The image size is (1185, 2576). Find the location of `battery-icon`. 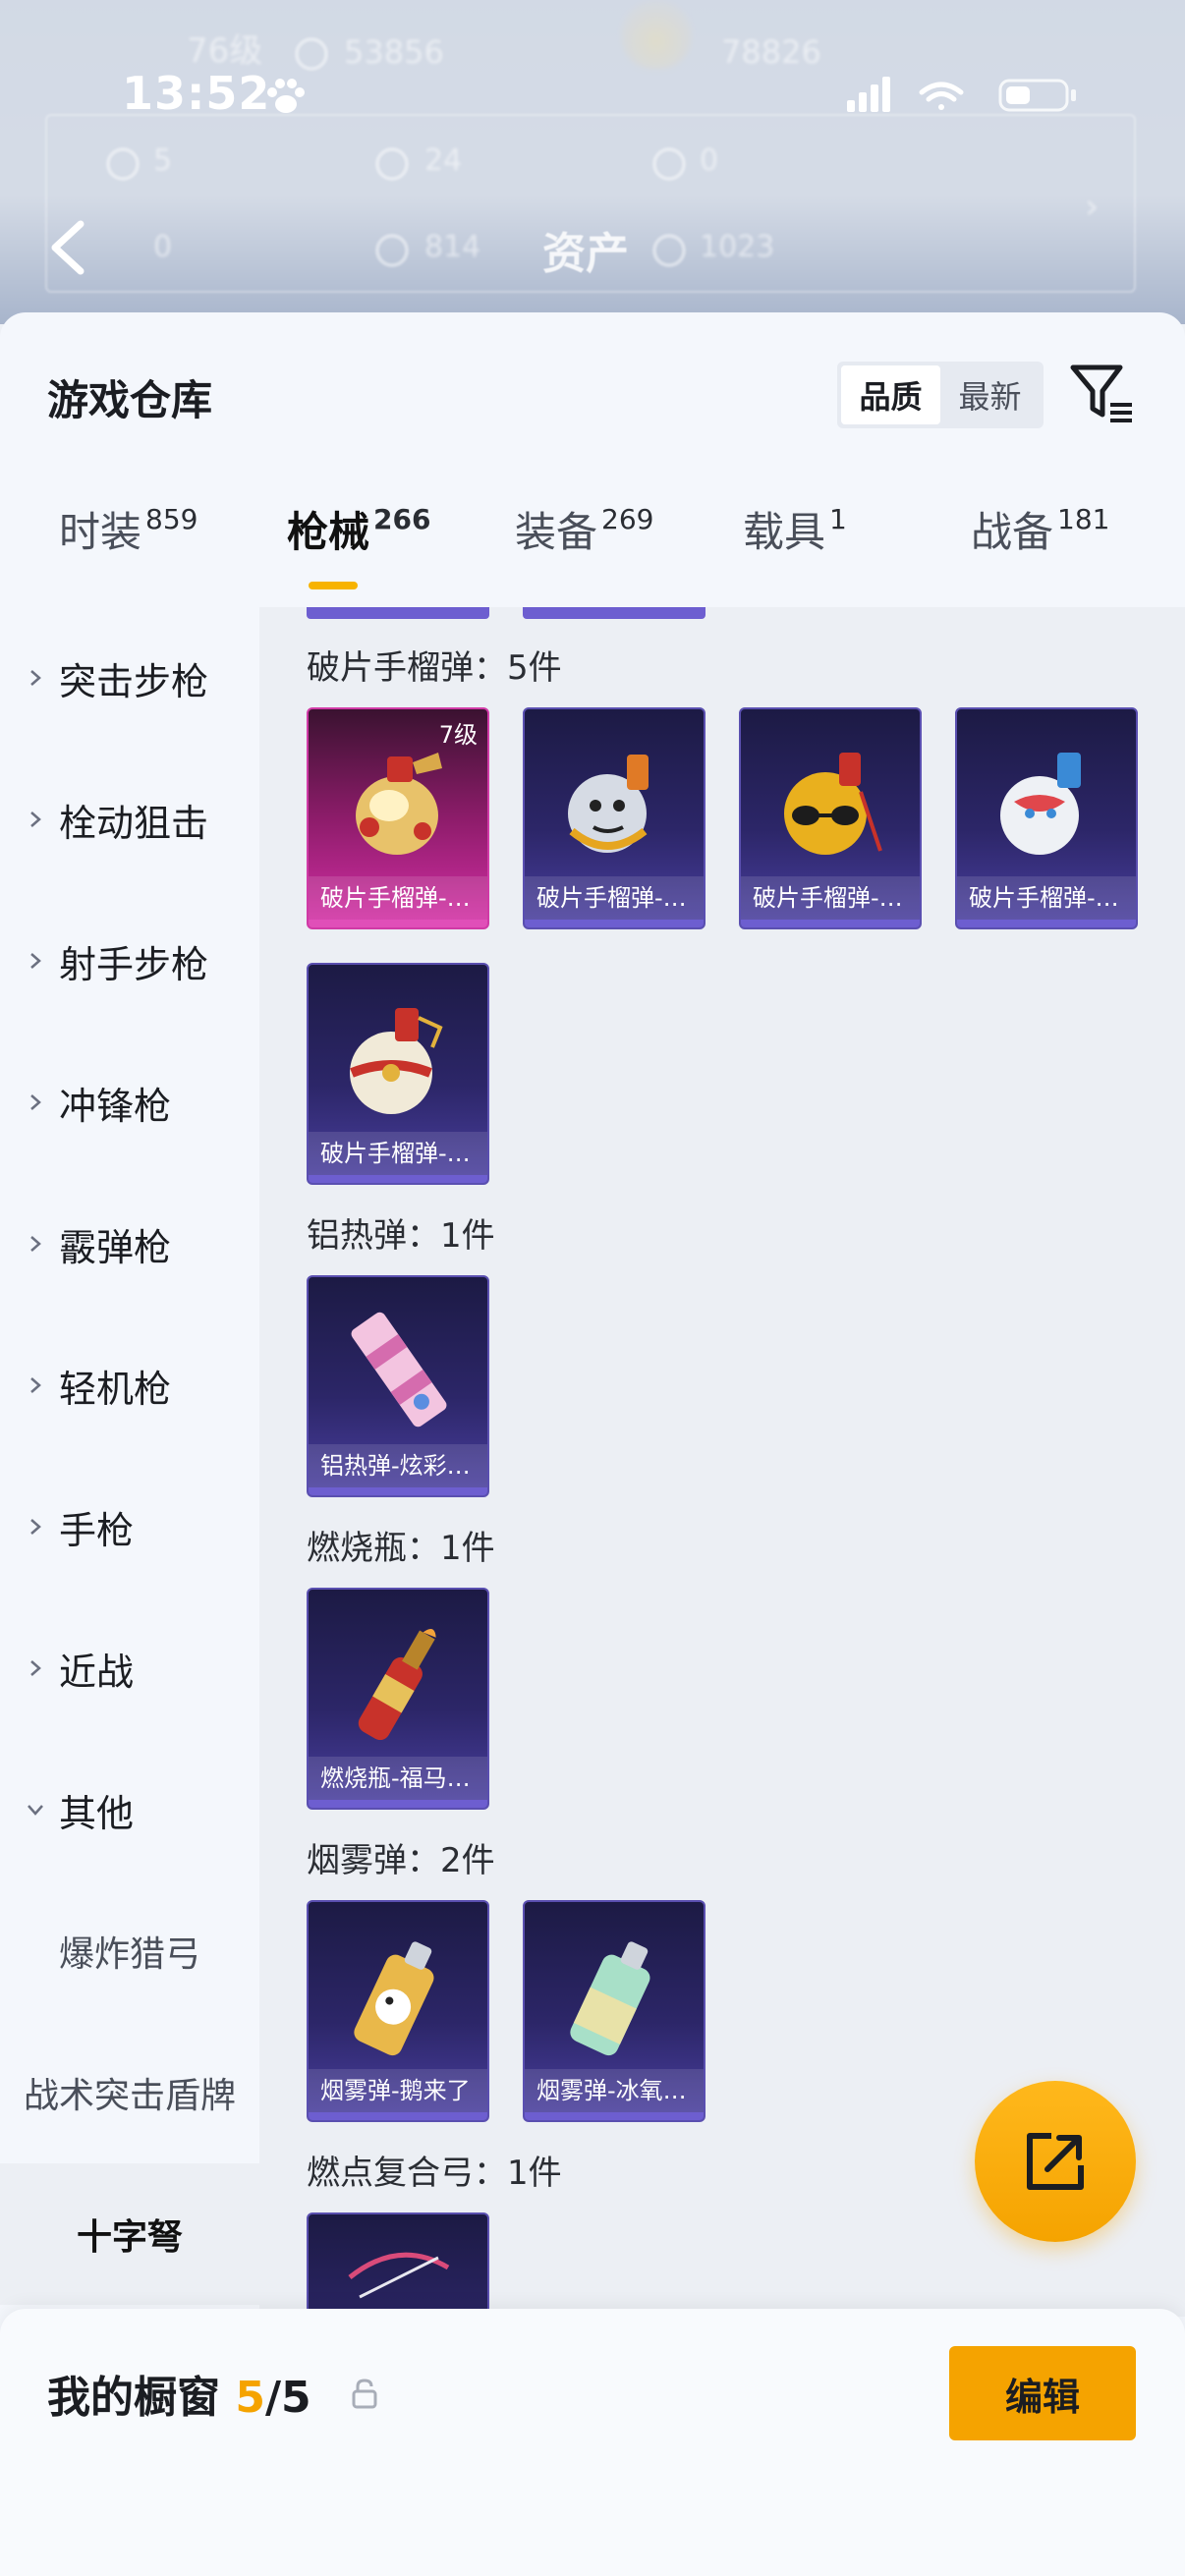

battery-icon is located at coordinates (1037, 95).